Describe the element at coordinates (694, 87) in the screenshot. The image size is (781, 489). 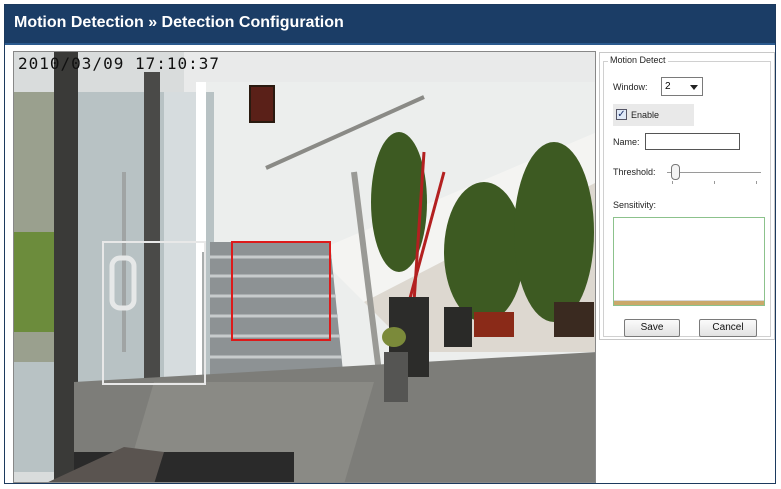
I see `chevron-down-icon` at that location.